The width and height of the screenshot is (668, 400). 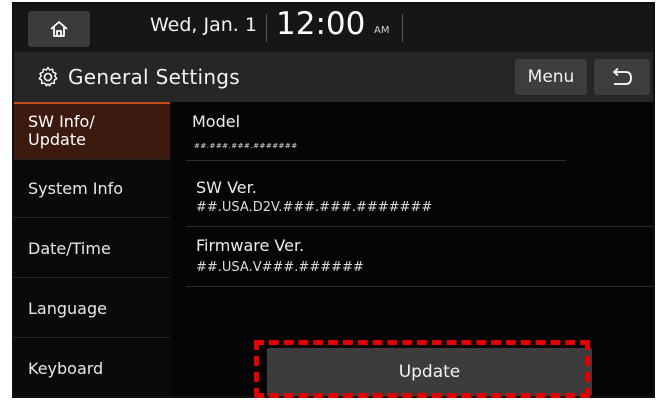 I want to click on model-label: Model, so click(x=216, y=121).